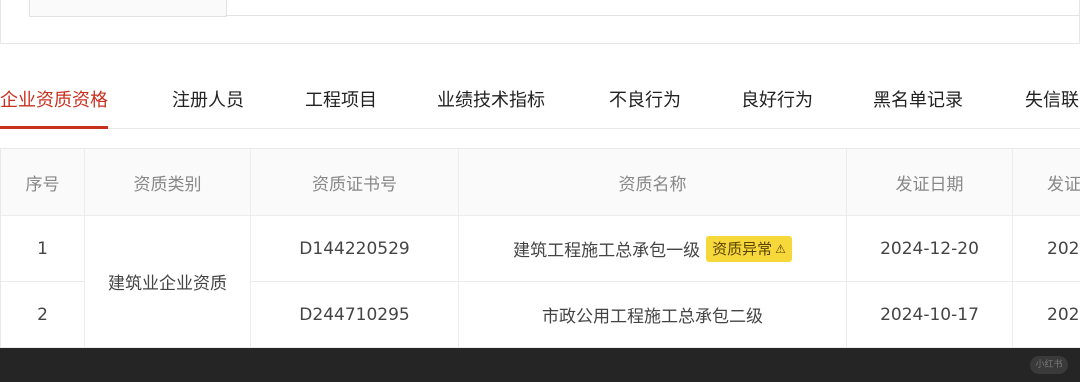  What do you see at coordinates (780, 248) in the screenshot?
I see `alarm-icon: ⚠` at bounding box center [780, 248].